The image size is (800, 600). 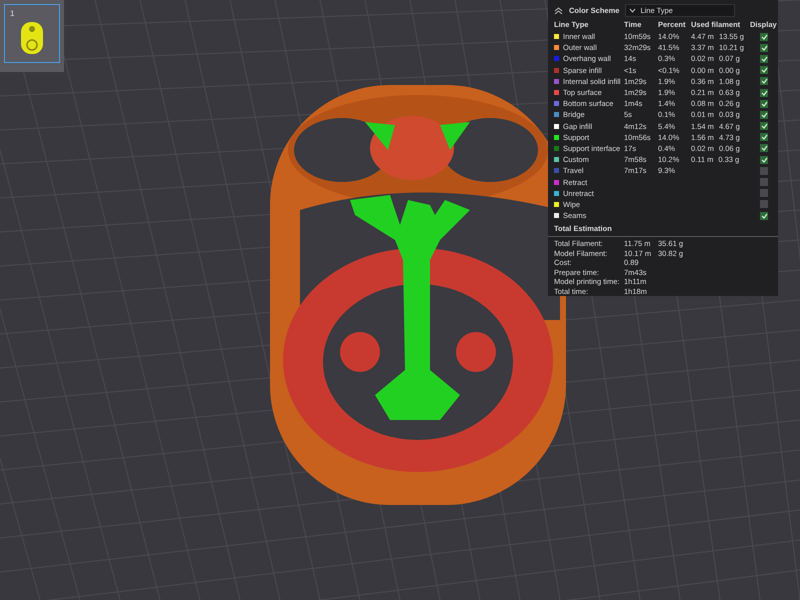 I want to click on chevron-down-icon, so click(x=632, y=10).